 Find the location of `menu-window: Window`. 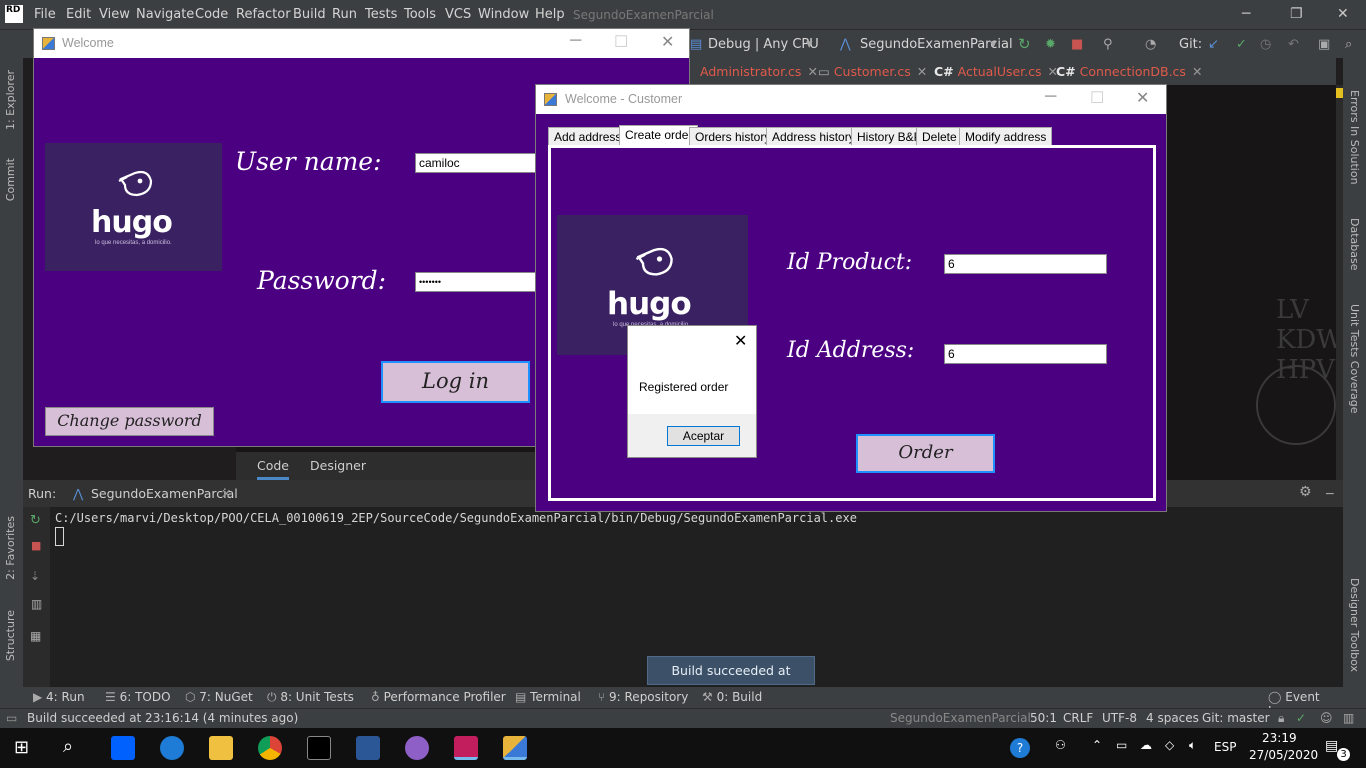

menu-window: Window is located at coordinates (503, 14).